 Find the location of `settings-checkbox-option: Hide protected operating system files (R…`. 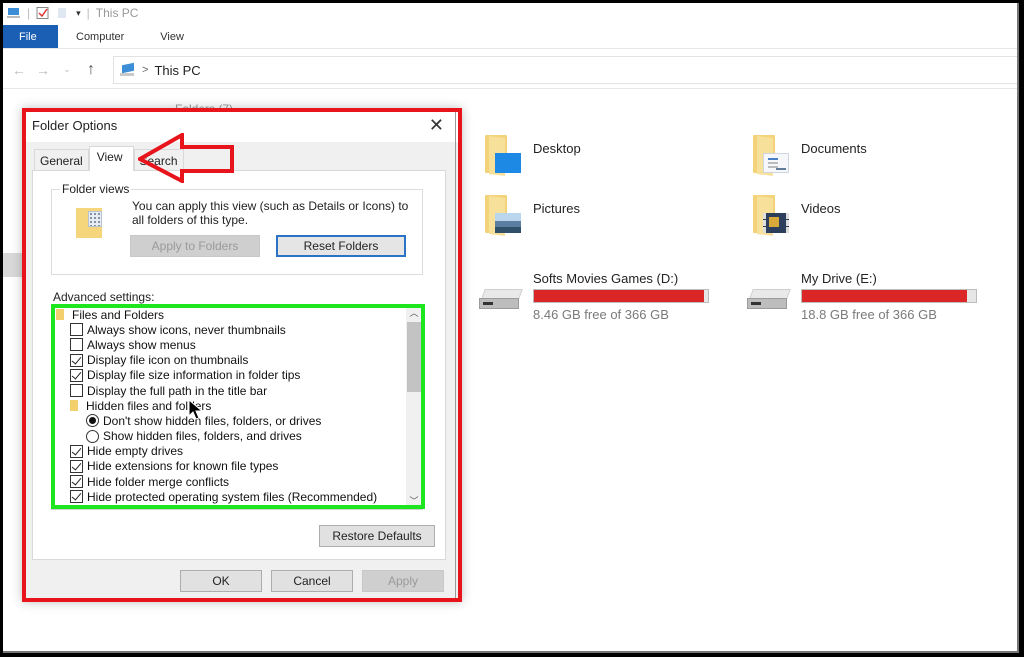

settings-checkbox-option: Hide protected operating system files (R… is located at coordinates (229, 496).